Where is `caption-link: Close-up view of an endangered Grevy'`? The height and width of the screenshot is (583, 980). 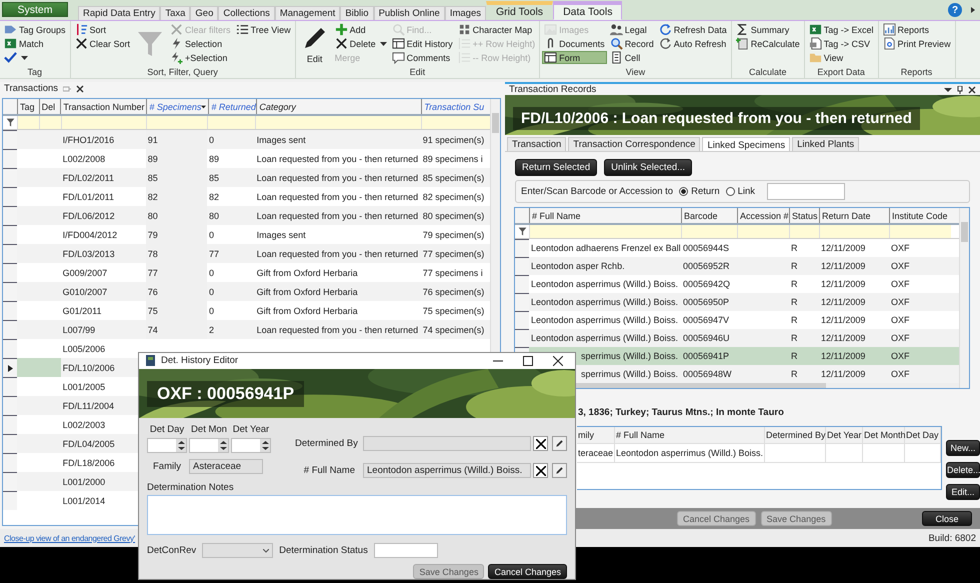 caption-link: Close-up view of an endangered Grevy' is located at coordinates (70, 538).